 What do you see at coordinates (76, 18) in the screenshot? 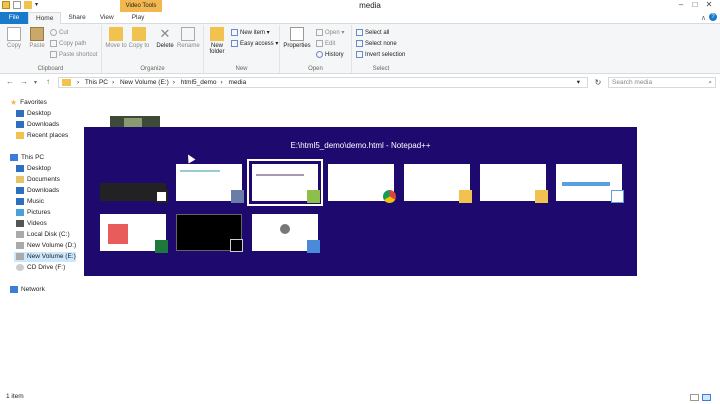
I see `tab-share: Share` at bounding box center [76, 18].